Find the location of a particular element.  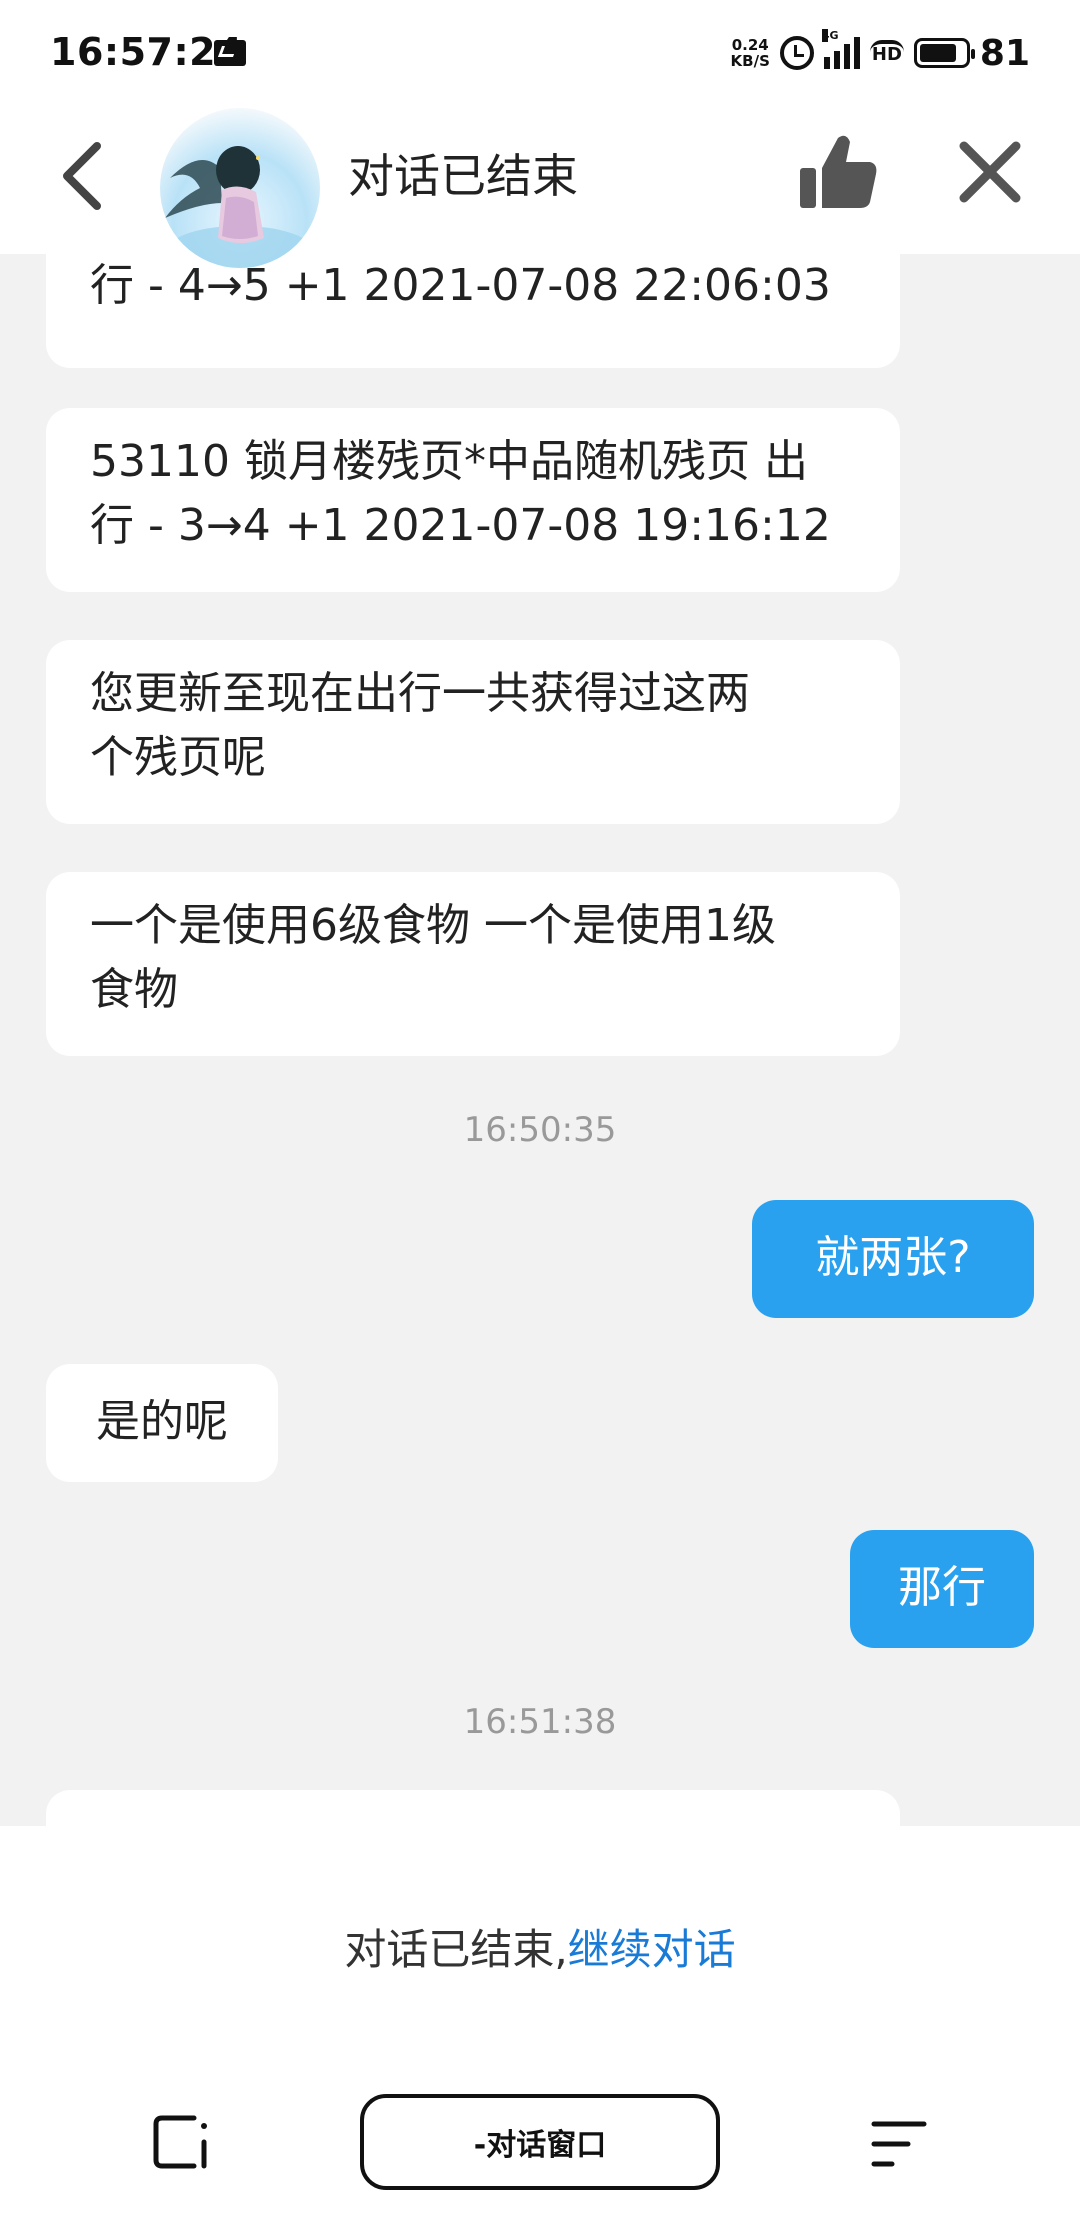

like-button is located at coordinates (835, 173).